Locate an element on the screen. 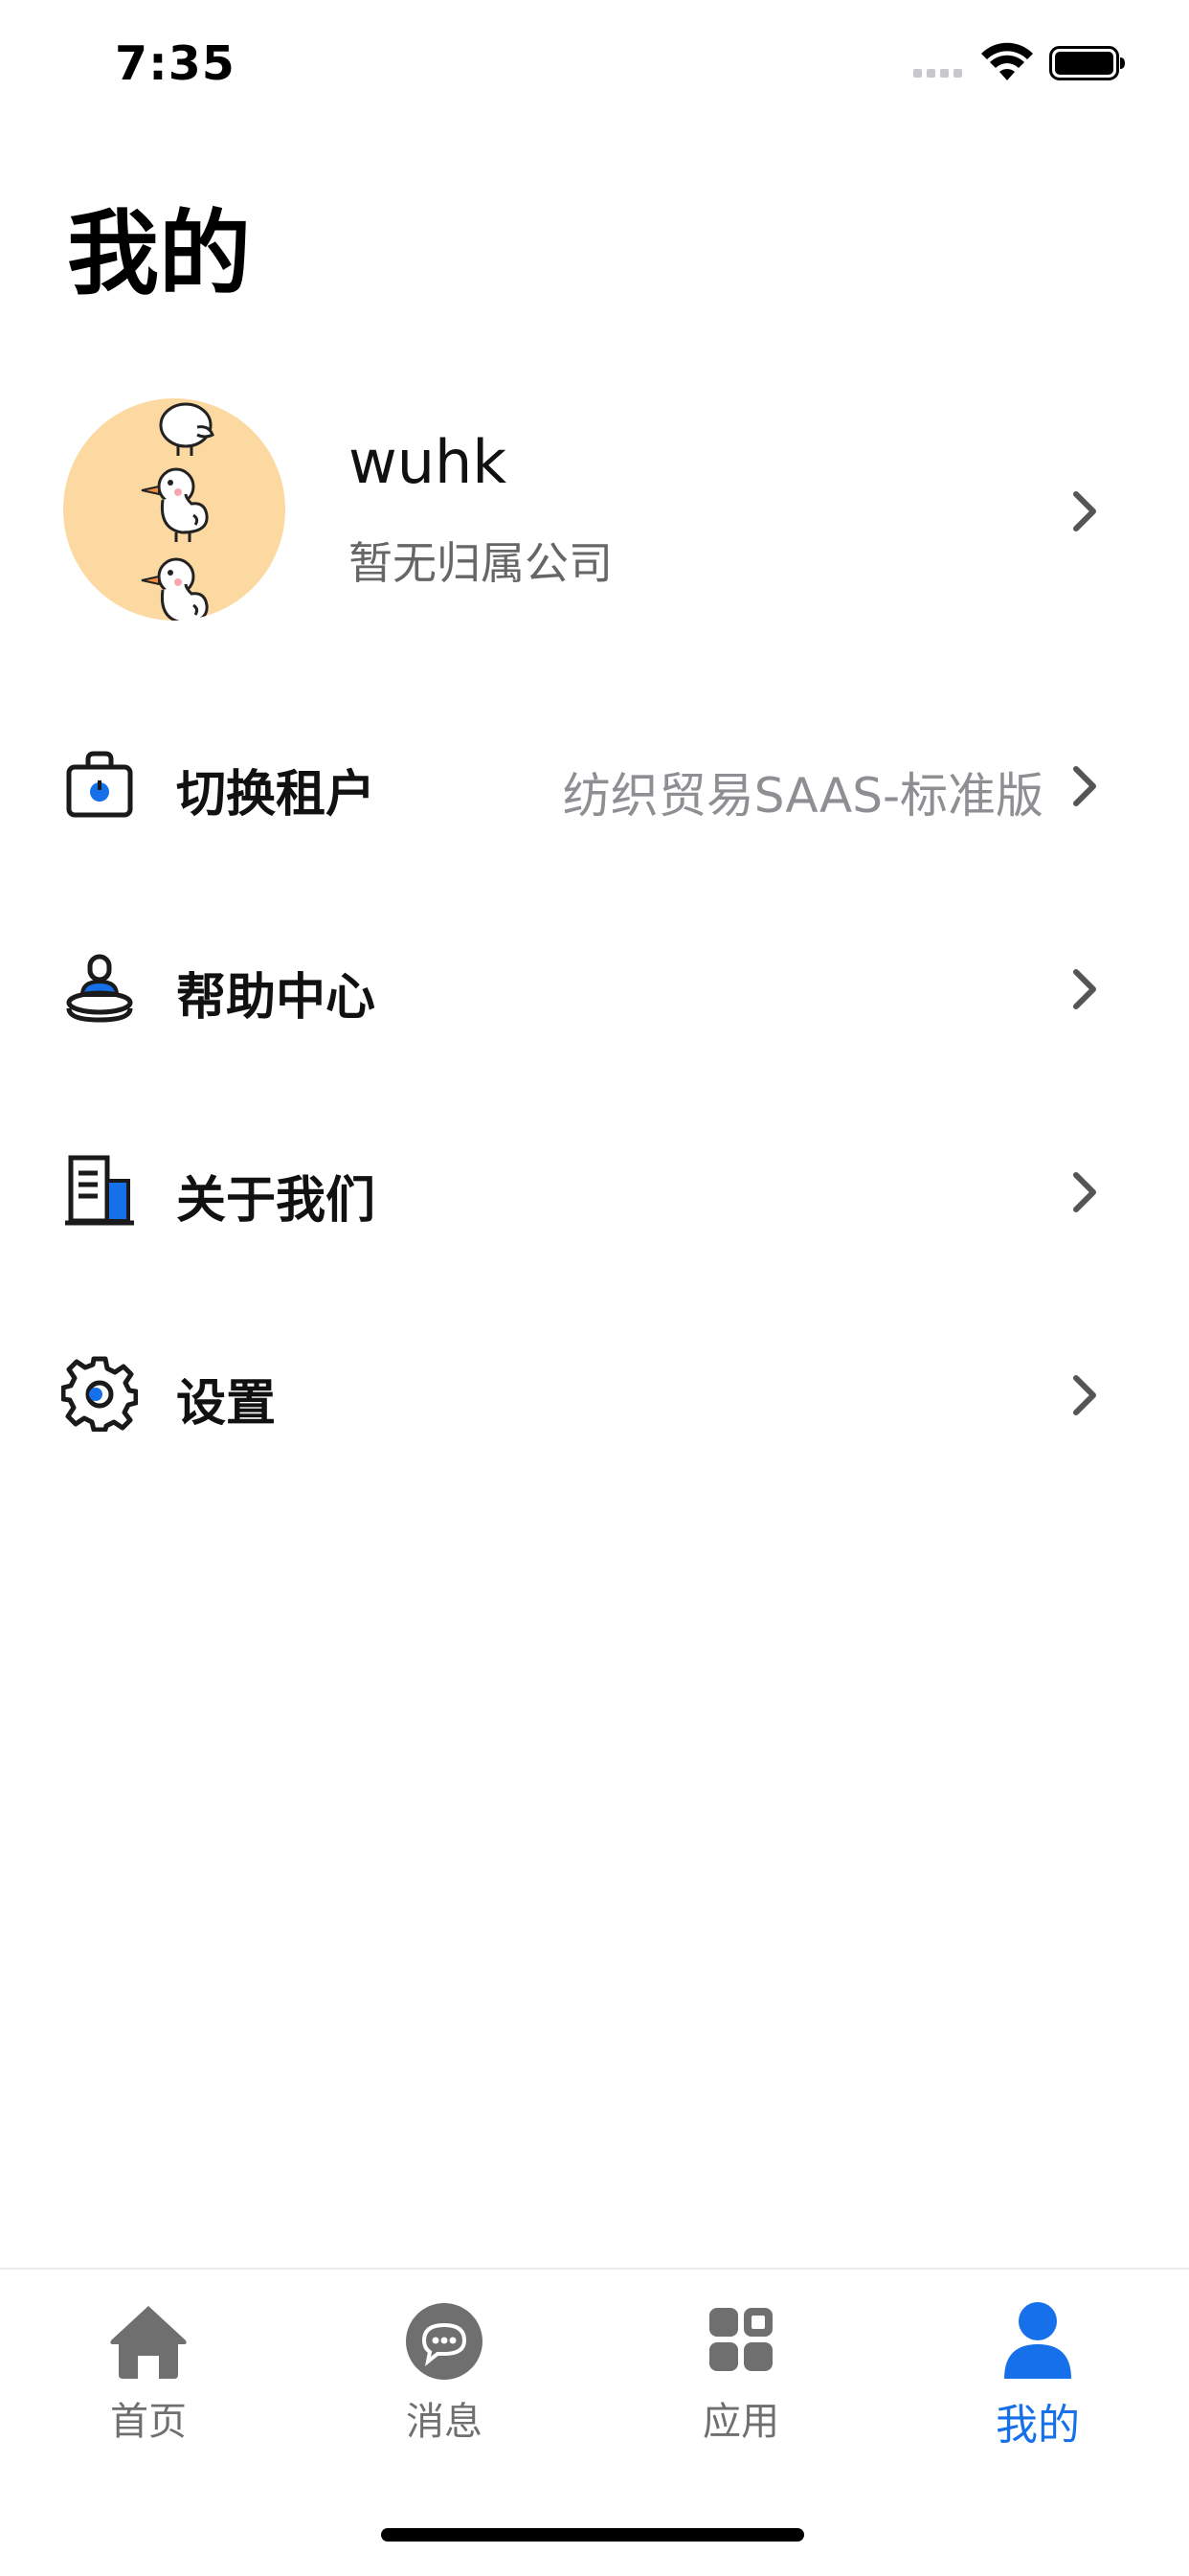 The image size is (1189, 2576). menu-item-label: 切换租户 is located at coordinates (276, 795).